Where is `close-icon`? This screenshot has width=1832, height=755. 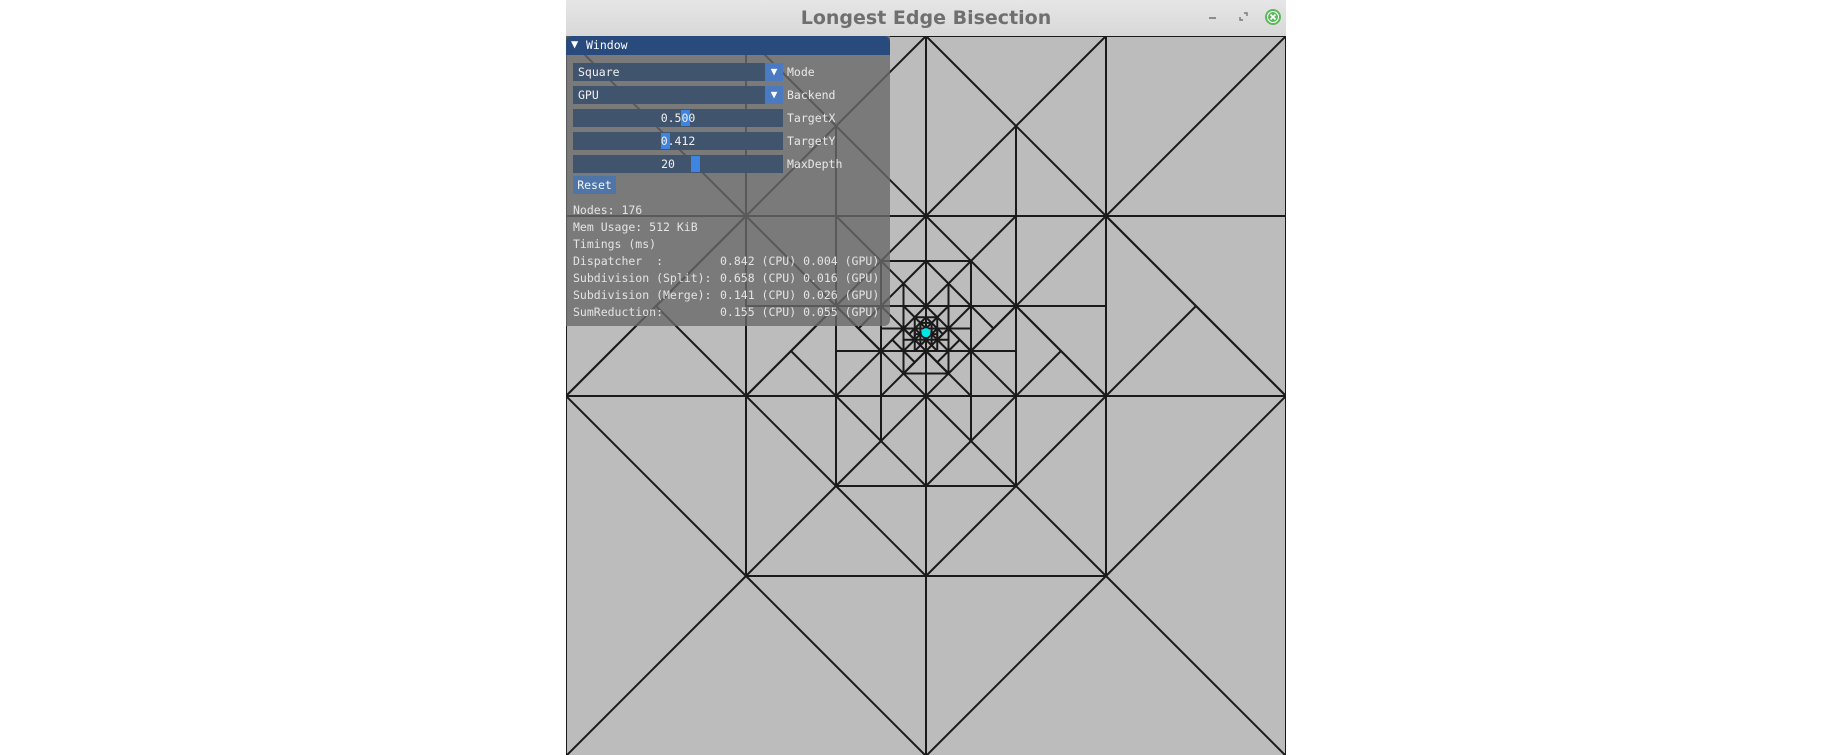 close-icon is located at coordinates (1273, 17).